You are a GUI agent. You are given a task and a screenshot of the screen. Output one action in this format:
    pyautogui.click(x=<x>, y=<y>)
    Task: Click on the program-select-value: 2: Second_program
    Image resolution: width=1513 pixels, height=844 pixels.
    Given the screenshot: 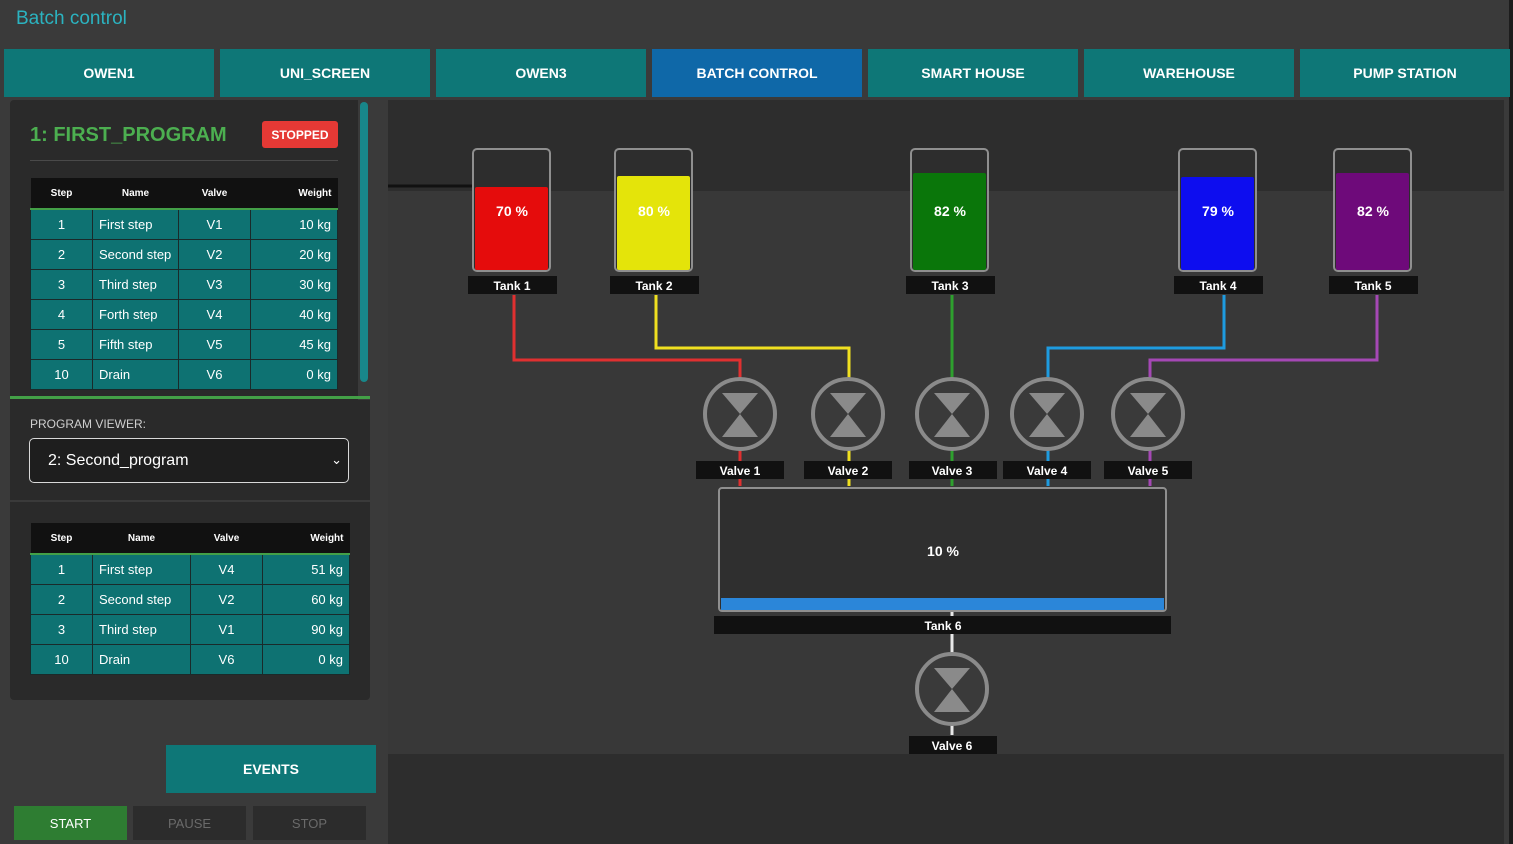 What is the action you would take?
    pyautogui.click(x=118, y=460)
    